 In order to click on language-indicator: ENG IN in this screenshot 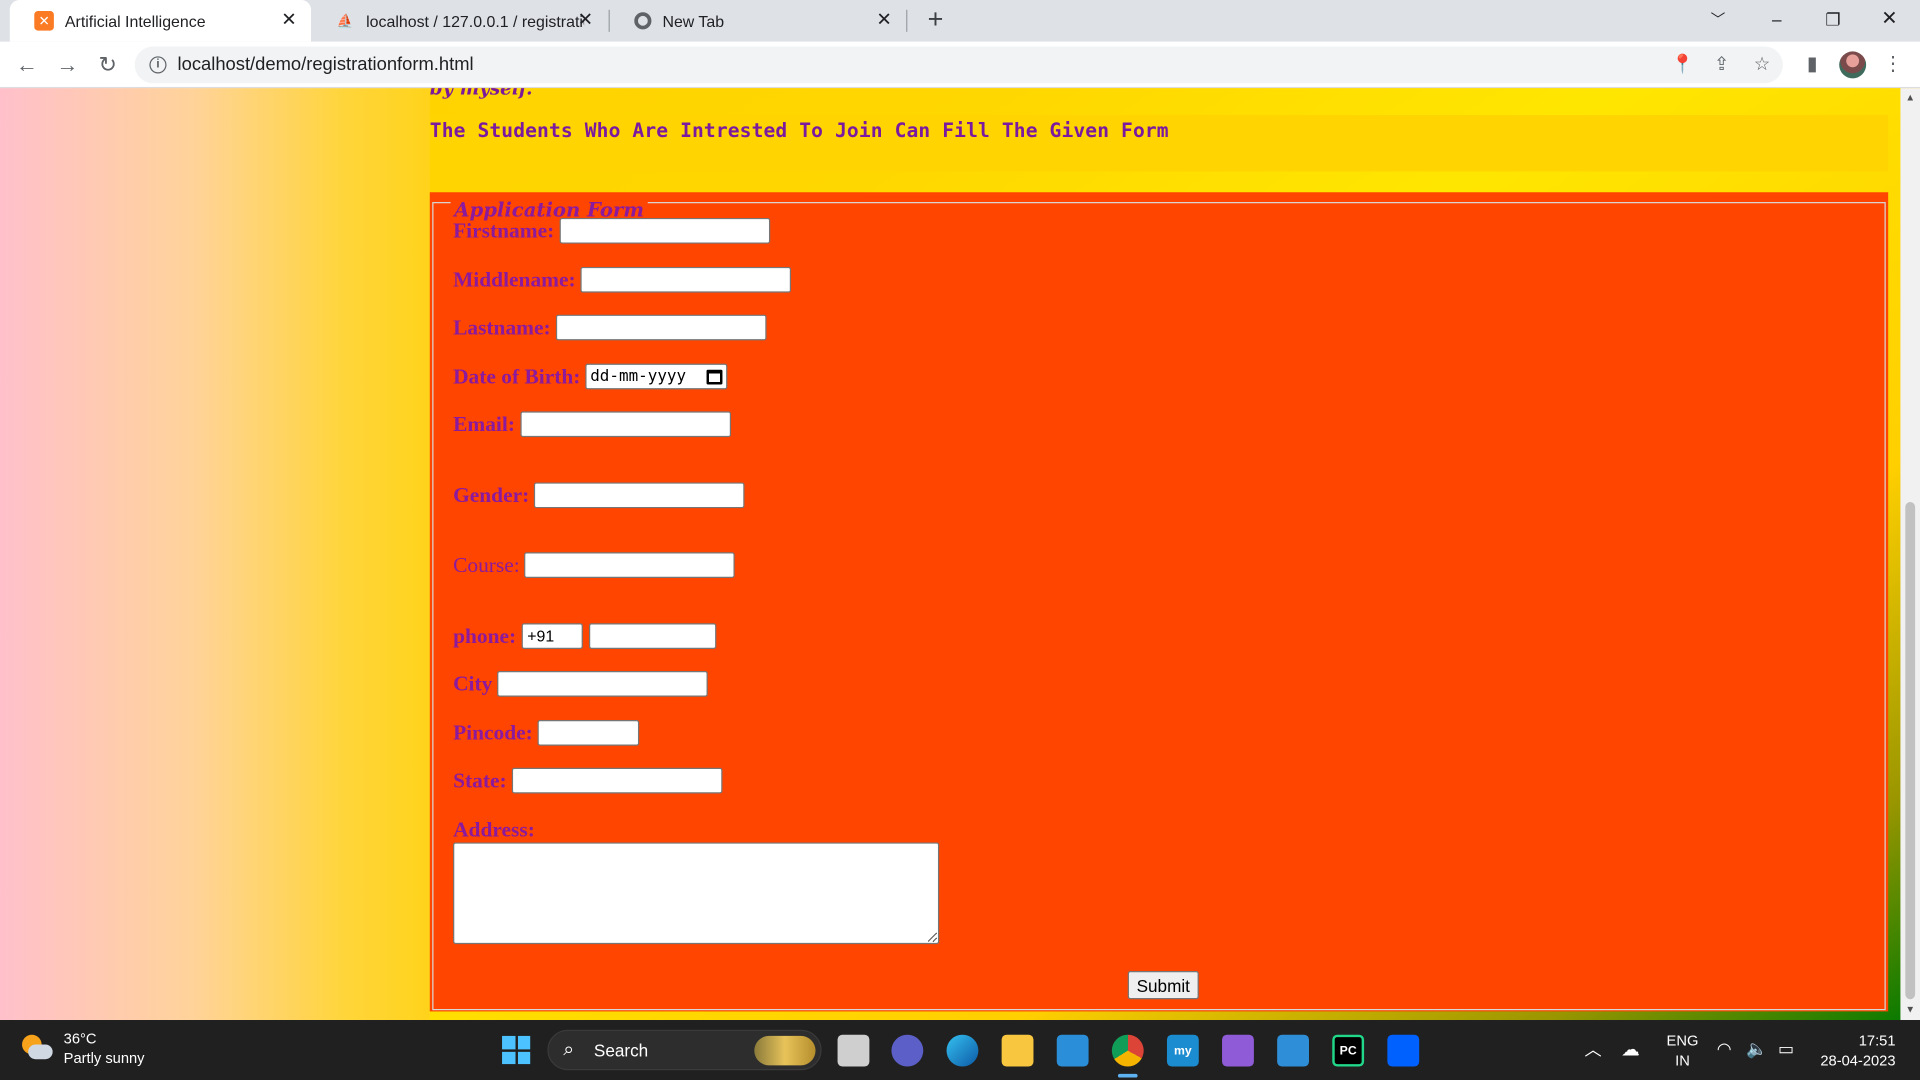, I will do `click(1683, 1050)`.